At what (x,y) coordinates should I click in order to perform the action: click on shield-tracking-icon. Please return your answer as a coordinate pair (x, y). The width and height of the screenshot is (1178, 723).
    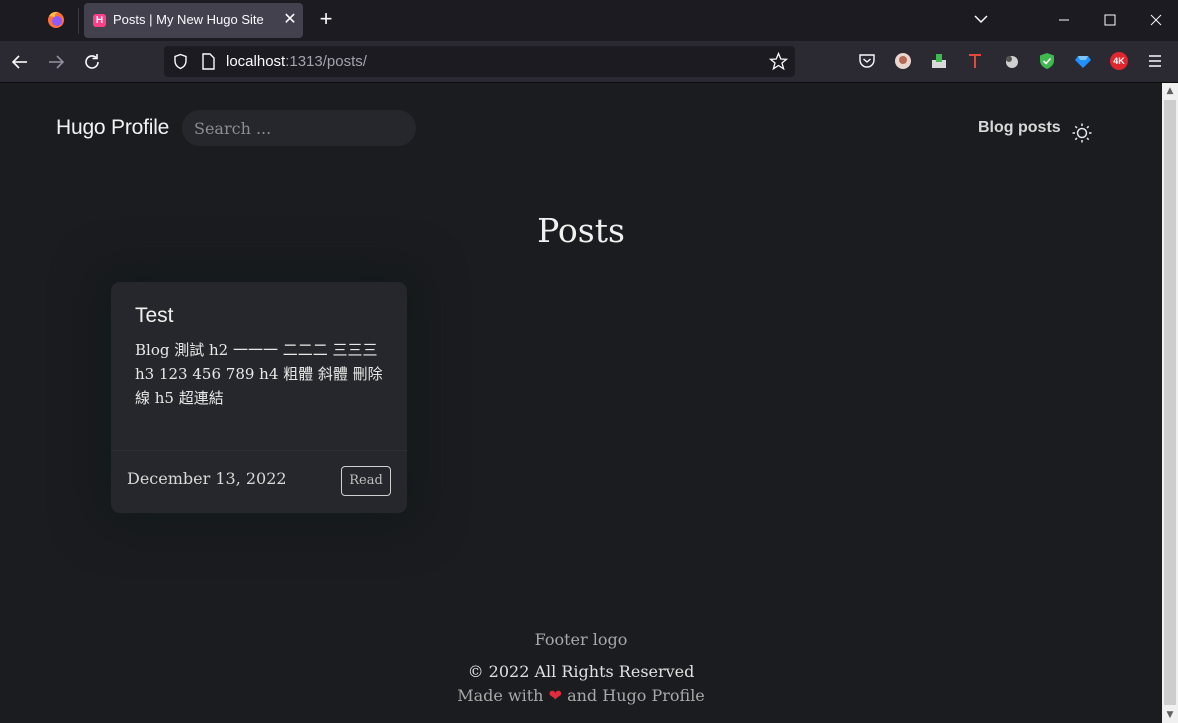
    Looking at the image, I should click on (180, 61).